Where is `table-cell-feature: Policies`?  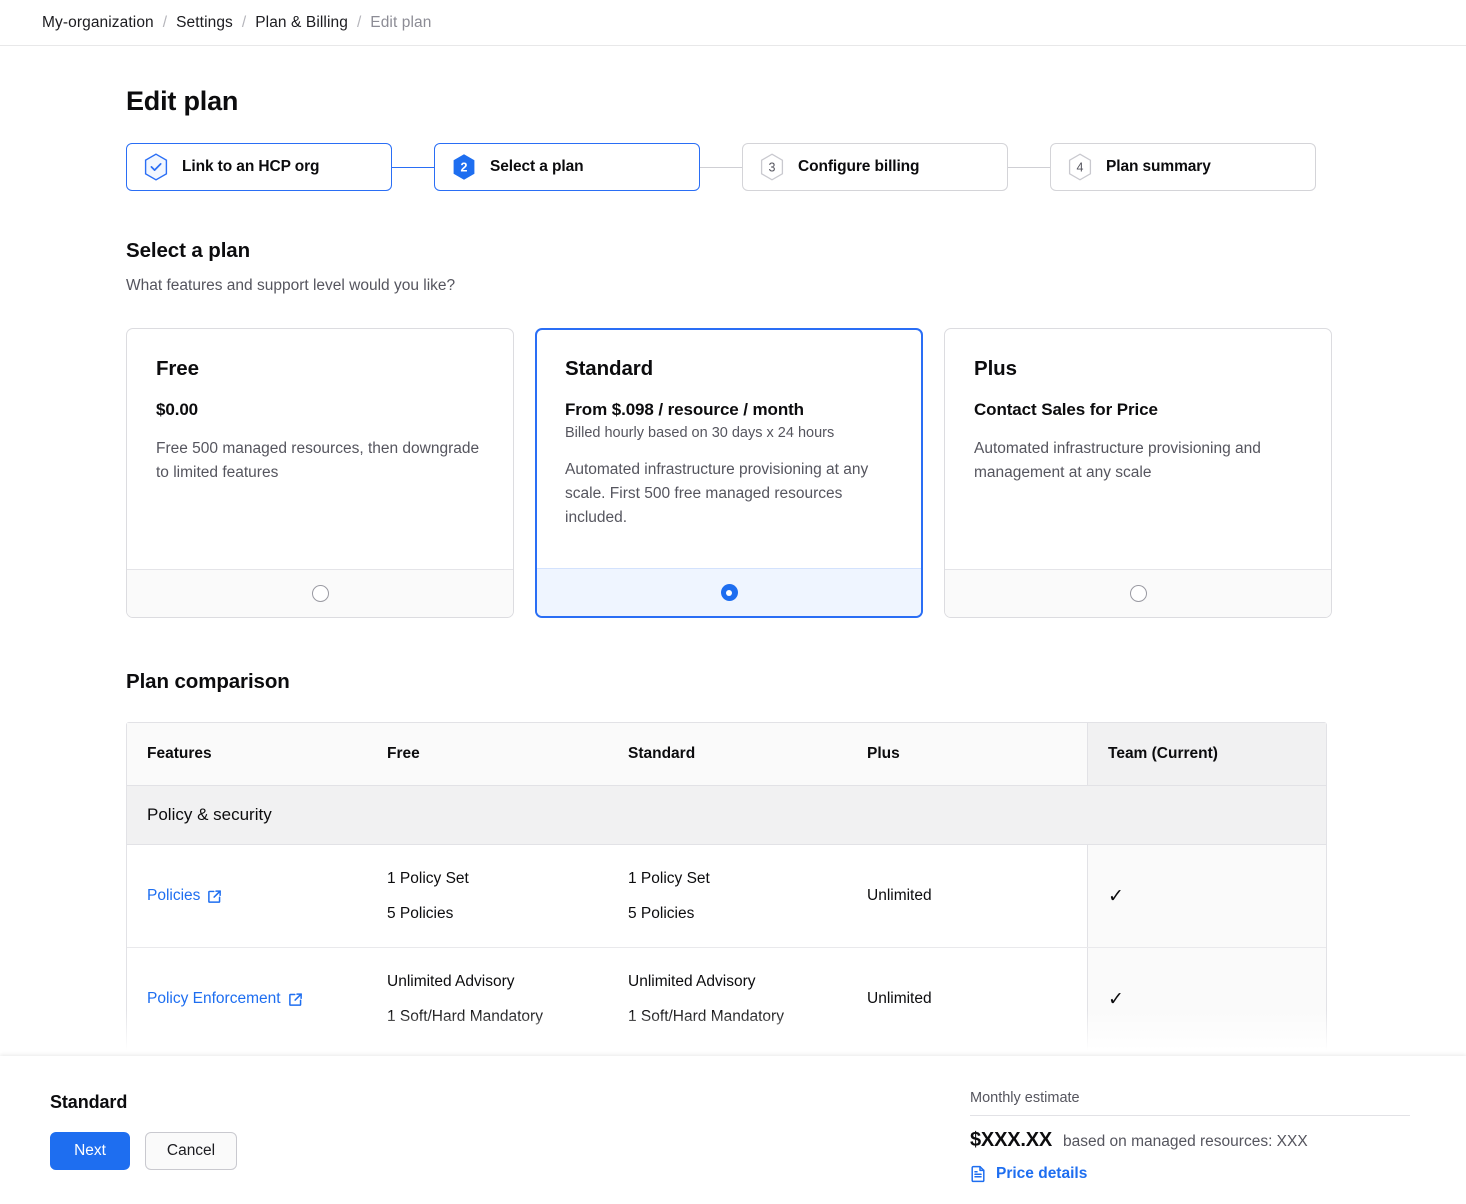
table-cell-feature: Policies is located at coordinates (247, 896).